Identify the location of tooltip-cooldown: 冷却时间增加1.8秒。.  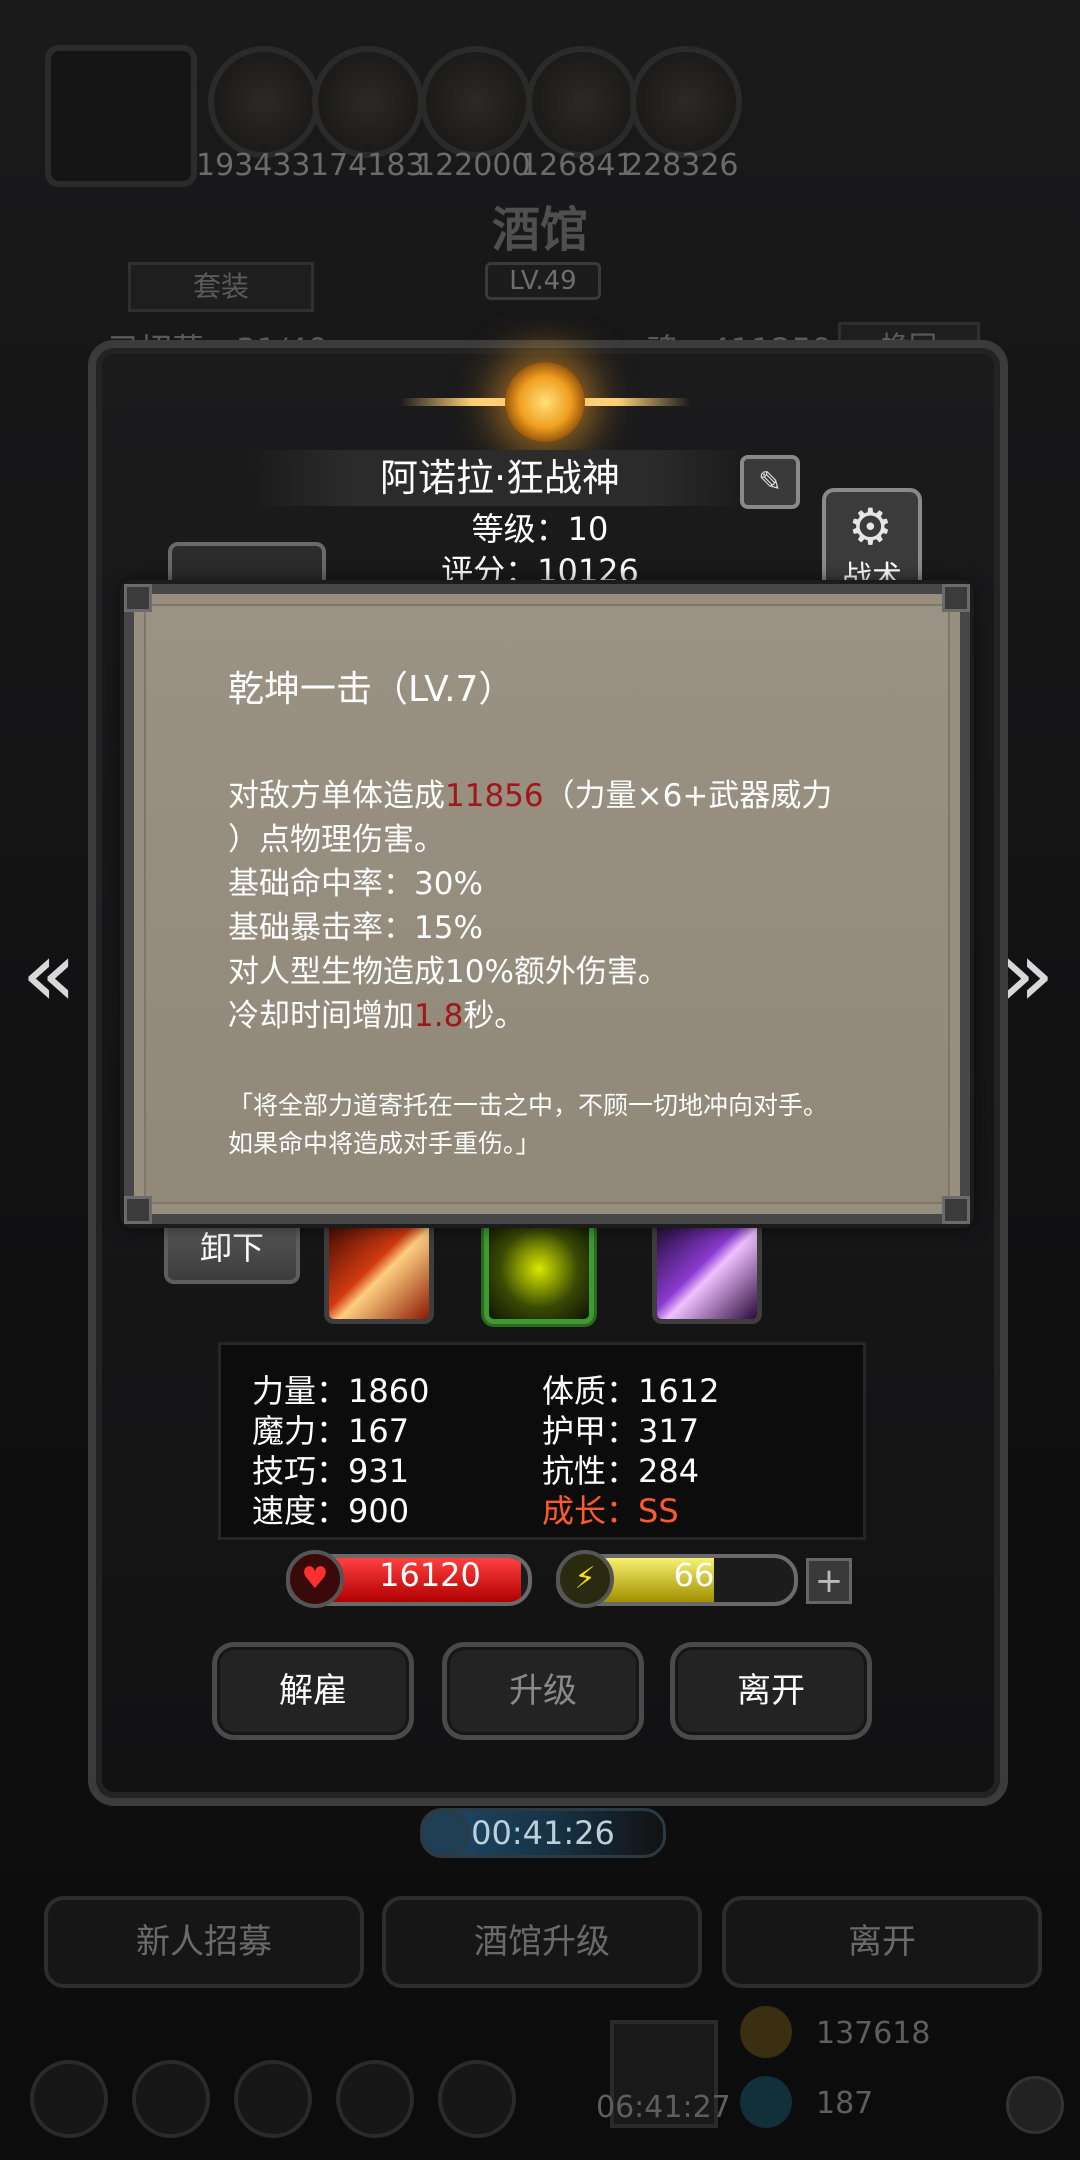
(376, 1012).